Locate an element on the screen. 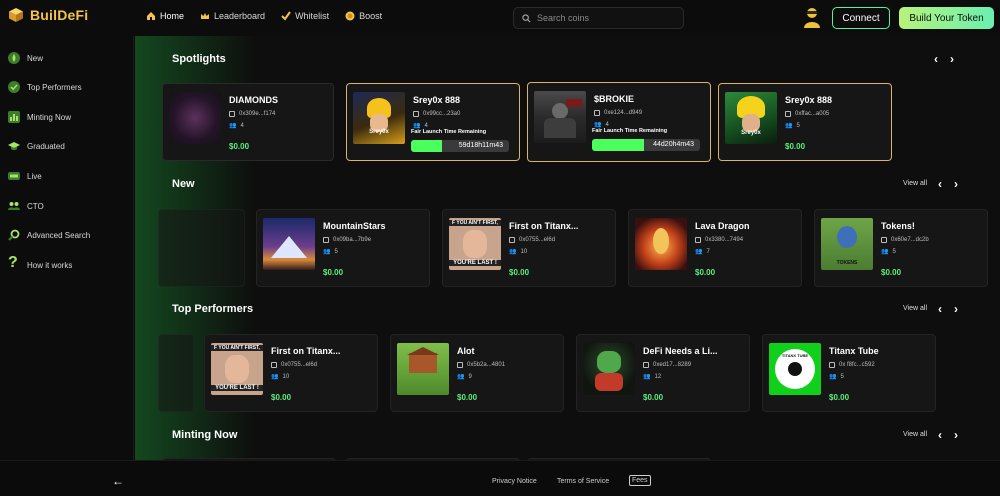 The height and width of the screenshot is (496, 1000). token-card: MountainStars 0x09ba...7b9e 👥 5 $0.00 is located at coordinates (343, 248).